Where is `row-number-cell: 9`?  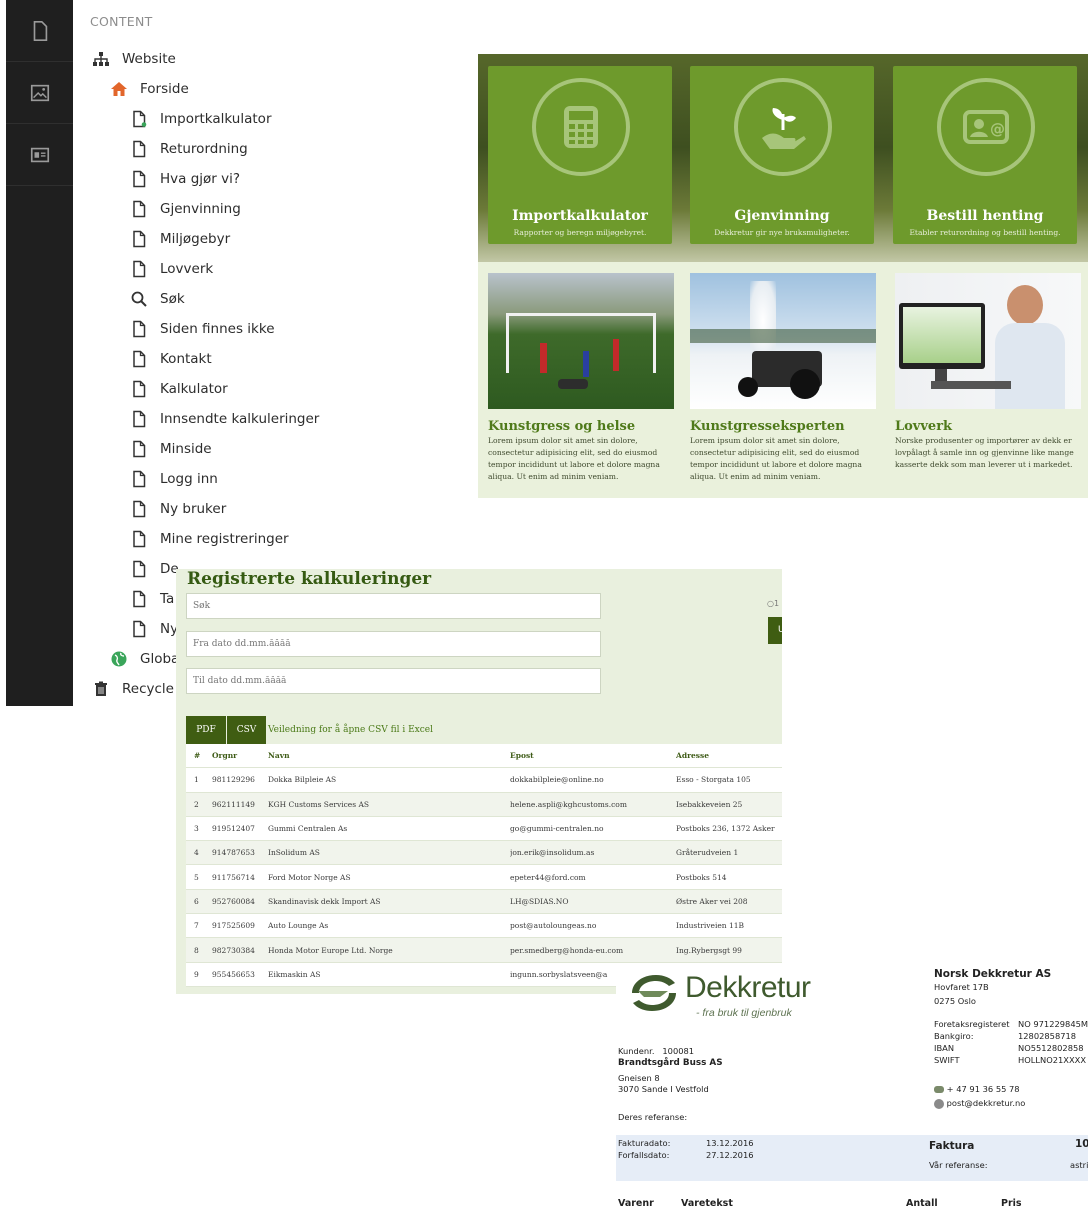
row-number-cell: 9 is located at coordinates (196, 974).